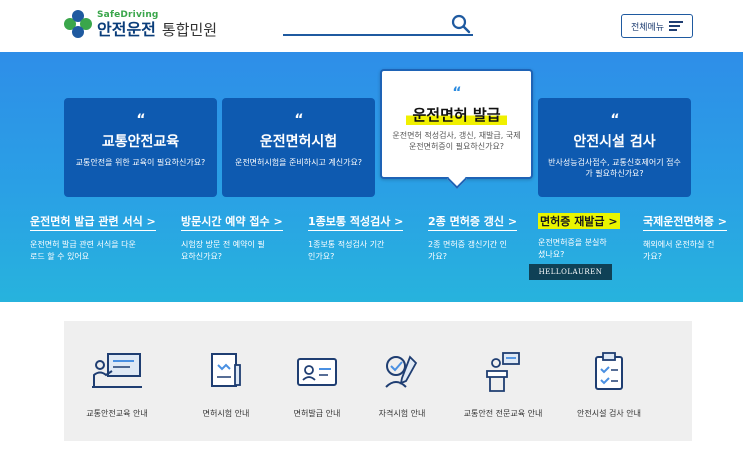  Describe the element at coordinates (679, 250) in the screenshot. I see `link-desc: 해외에서 운전하실 건가요?` at that location.